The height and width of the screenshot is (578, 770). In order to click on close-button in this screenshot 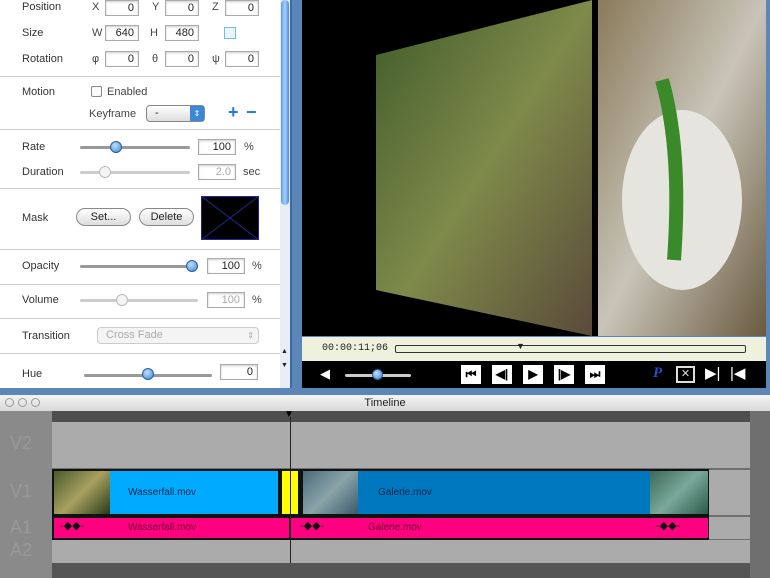, I will do `click(9, 402)`.